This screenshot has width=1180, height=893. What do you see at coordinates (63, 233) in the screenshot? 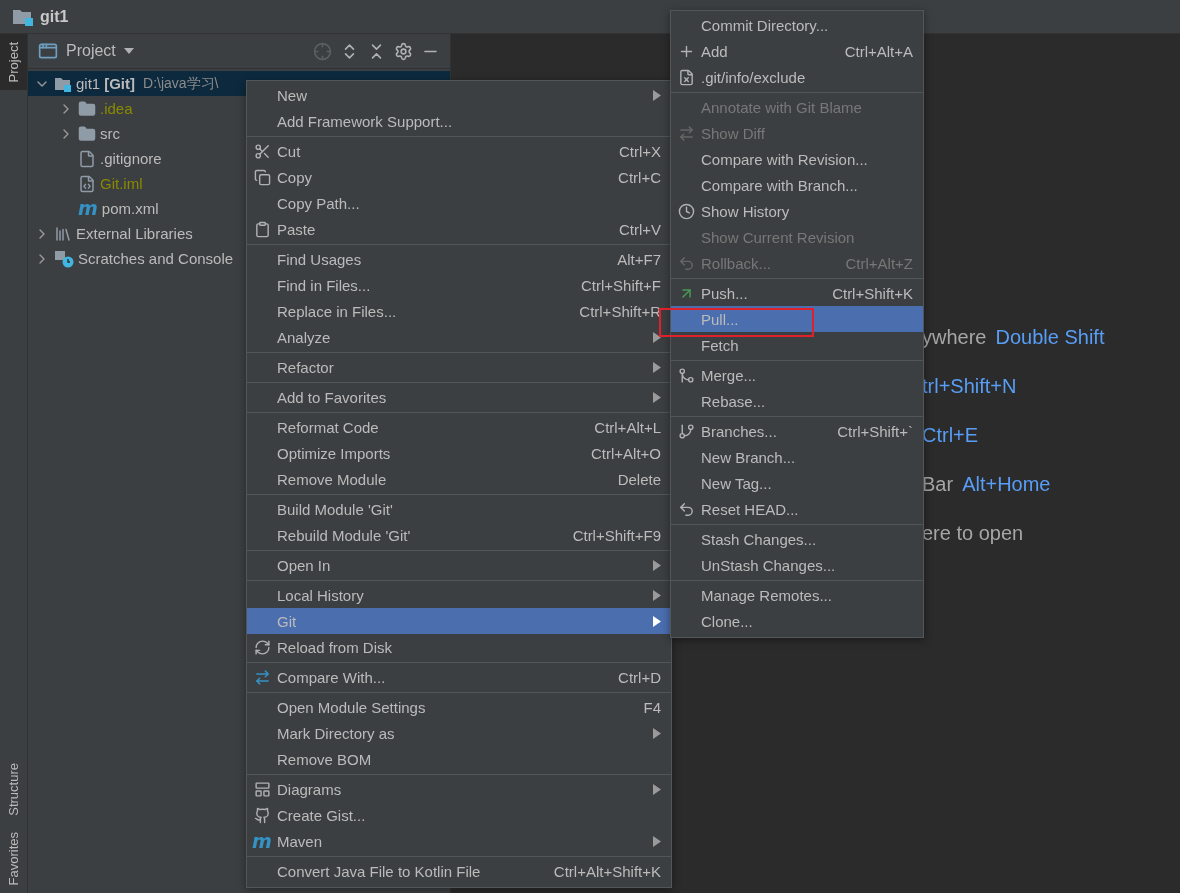
I see `libraries-icon` at bounding box center [63, 233].